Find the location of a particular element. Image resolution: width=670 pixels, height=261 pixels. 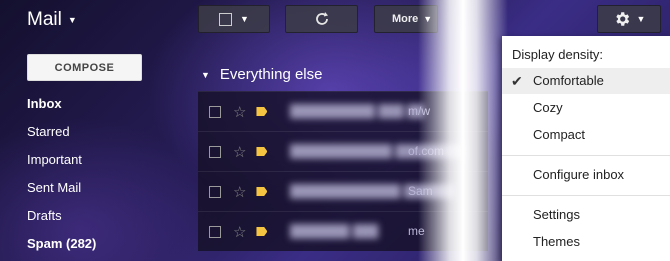

menu-item-compact: Compact is located at coordinates (586, 135).